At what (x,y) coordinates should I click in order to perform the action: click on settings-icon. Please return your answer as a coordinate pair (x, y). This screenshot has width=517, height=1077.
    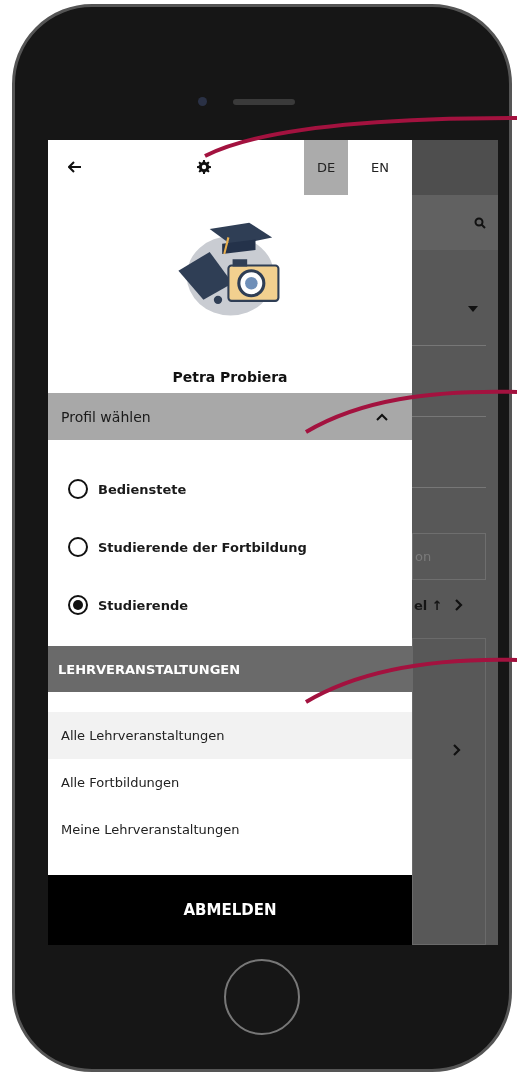
    Looking at the image, I should click on (204, 167).